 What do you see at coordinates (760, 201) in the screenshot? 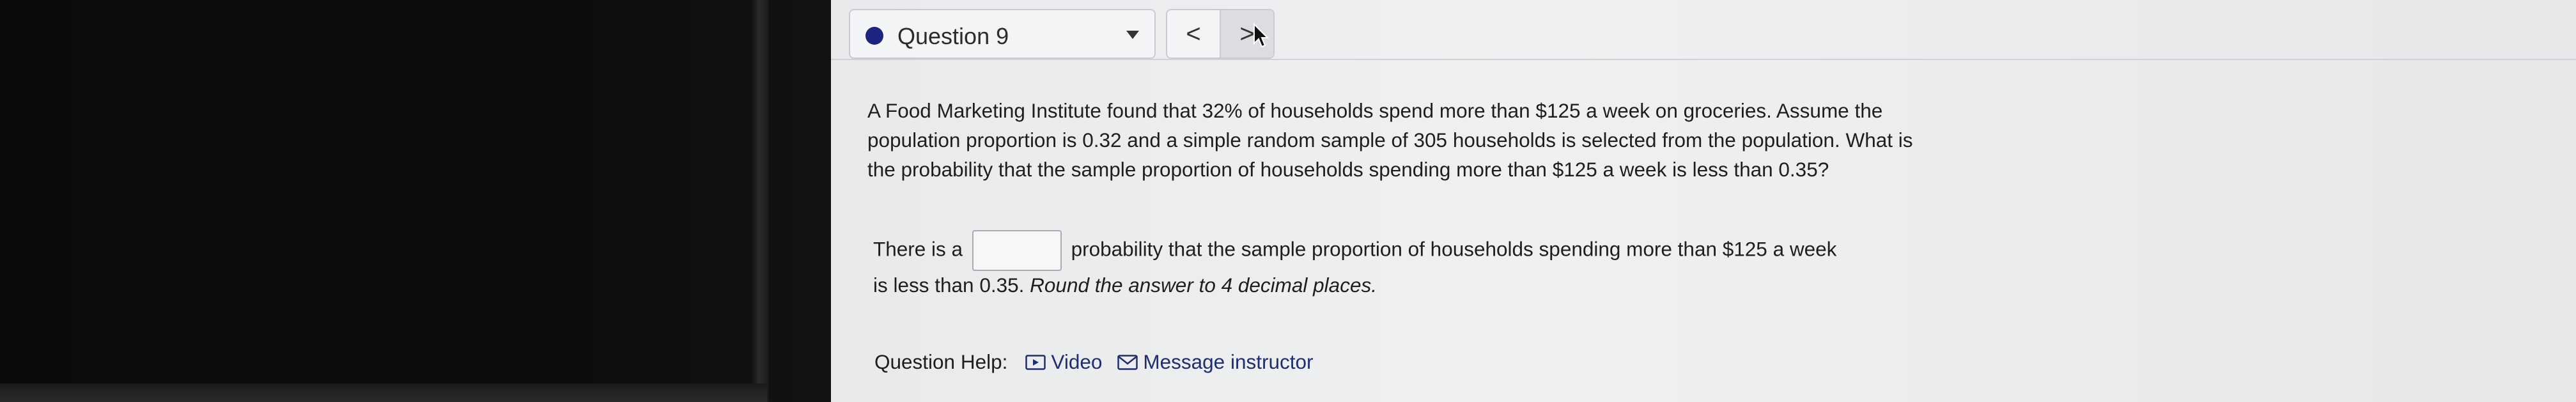
I see `monitor-bezel-edge` at bounding box center [760, 201].